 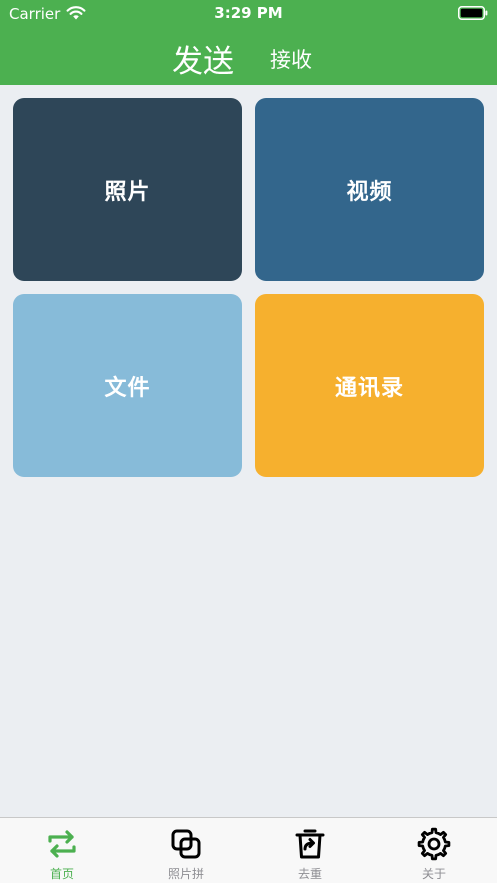 What do you see at coordinates (203, 58) in the screenshot?
I see `tab-send: 发送` at bounding box center [203, 58].